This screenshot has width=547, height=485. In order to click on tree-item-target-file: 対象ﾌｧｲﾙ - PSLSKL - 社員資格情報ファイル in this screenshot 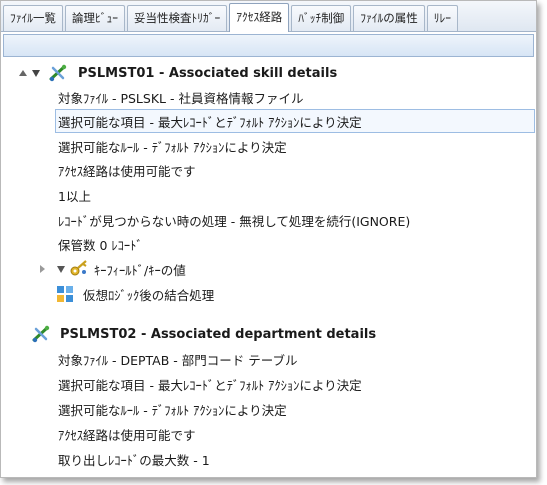, I will do `click(268, 97)`.